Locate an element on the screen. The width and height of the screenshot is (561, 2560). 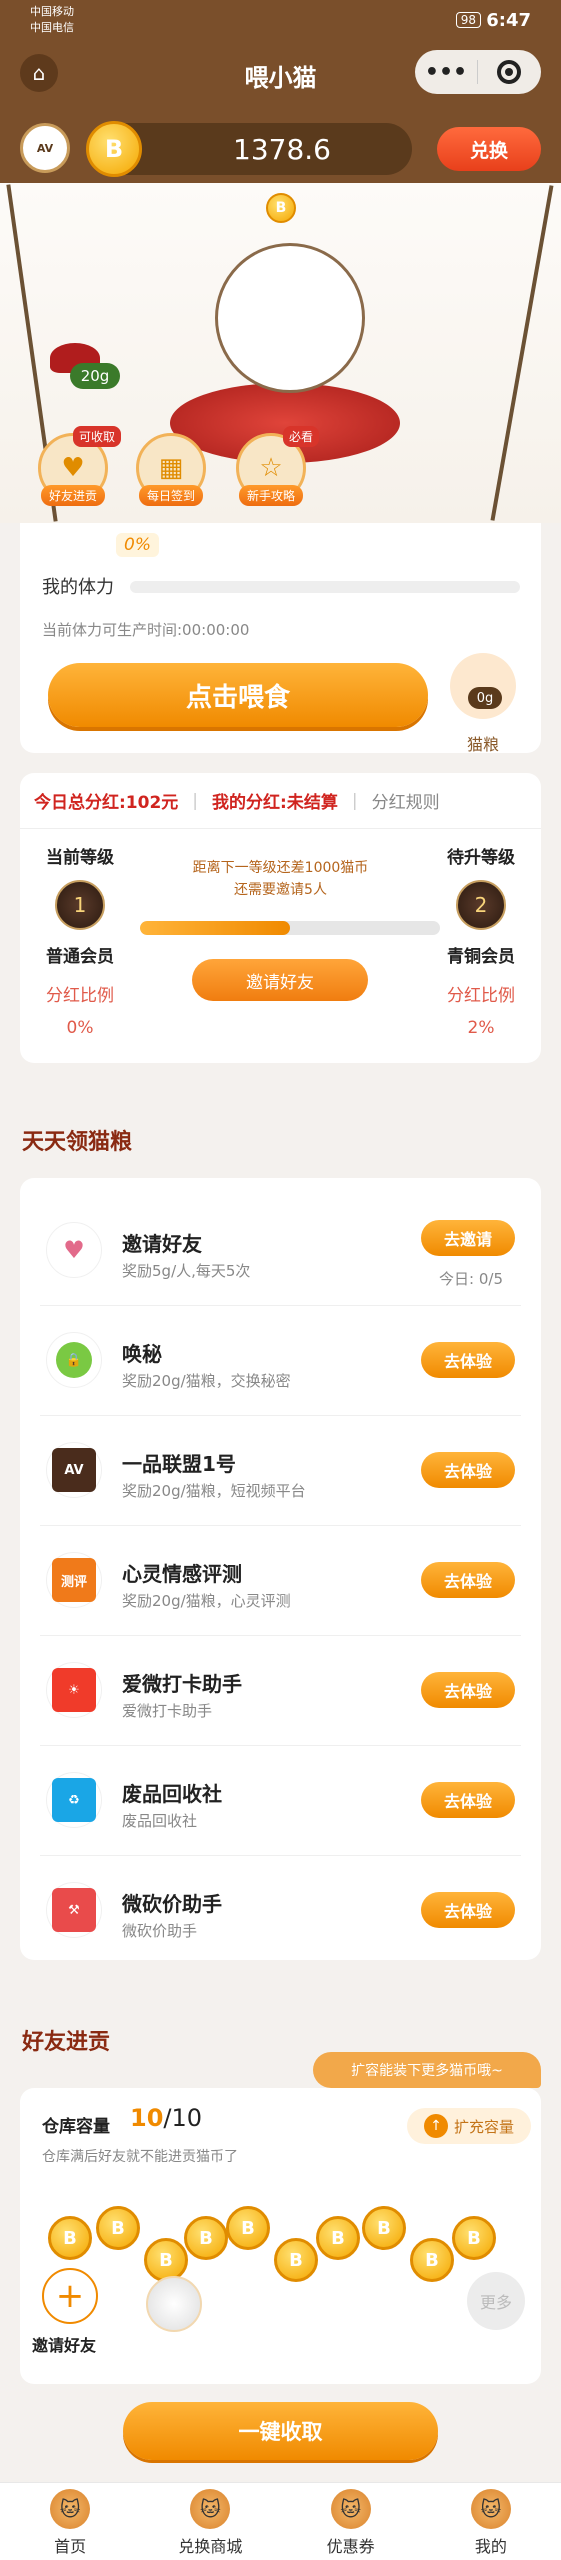
capacity-label: 仓库容量 is located at coordinates (76, 2127).